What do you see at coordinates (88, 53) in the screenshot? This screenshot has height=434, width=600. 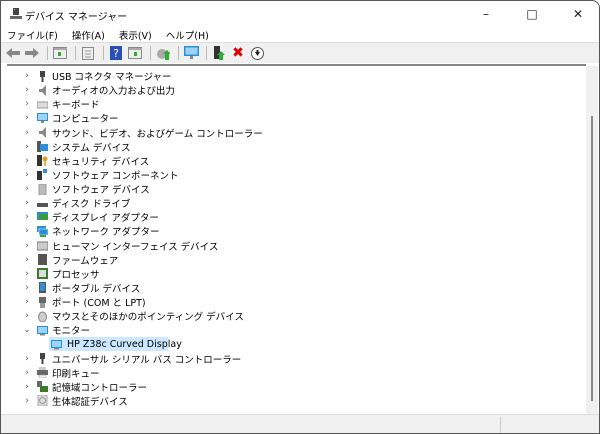 I see `properties-icon` at bounding box center [88, 53].